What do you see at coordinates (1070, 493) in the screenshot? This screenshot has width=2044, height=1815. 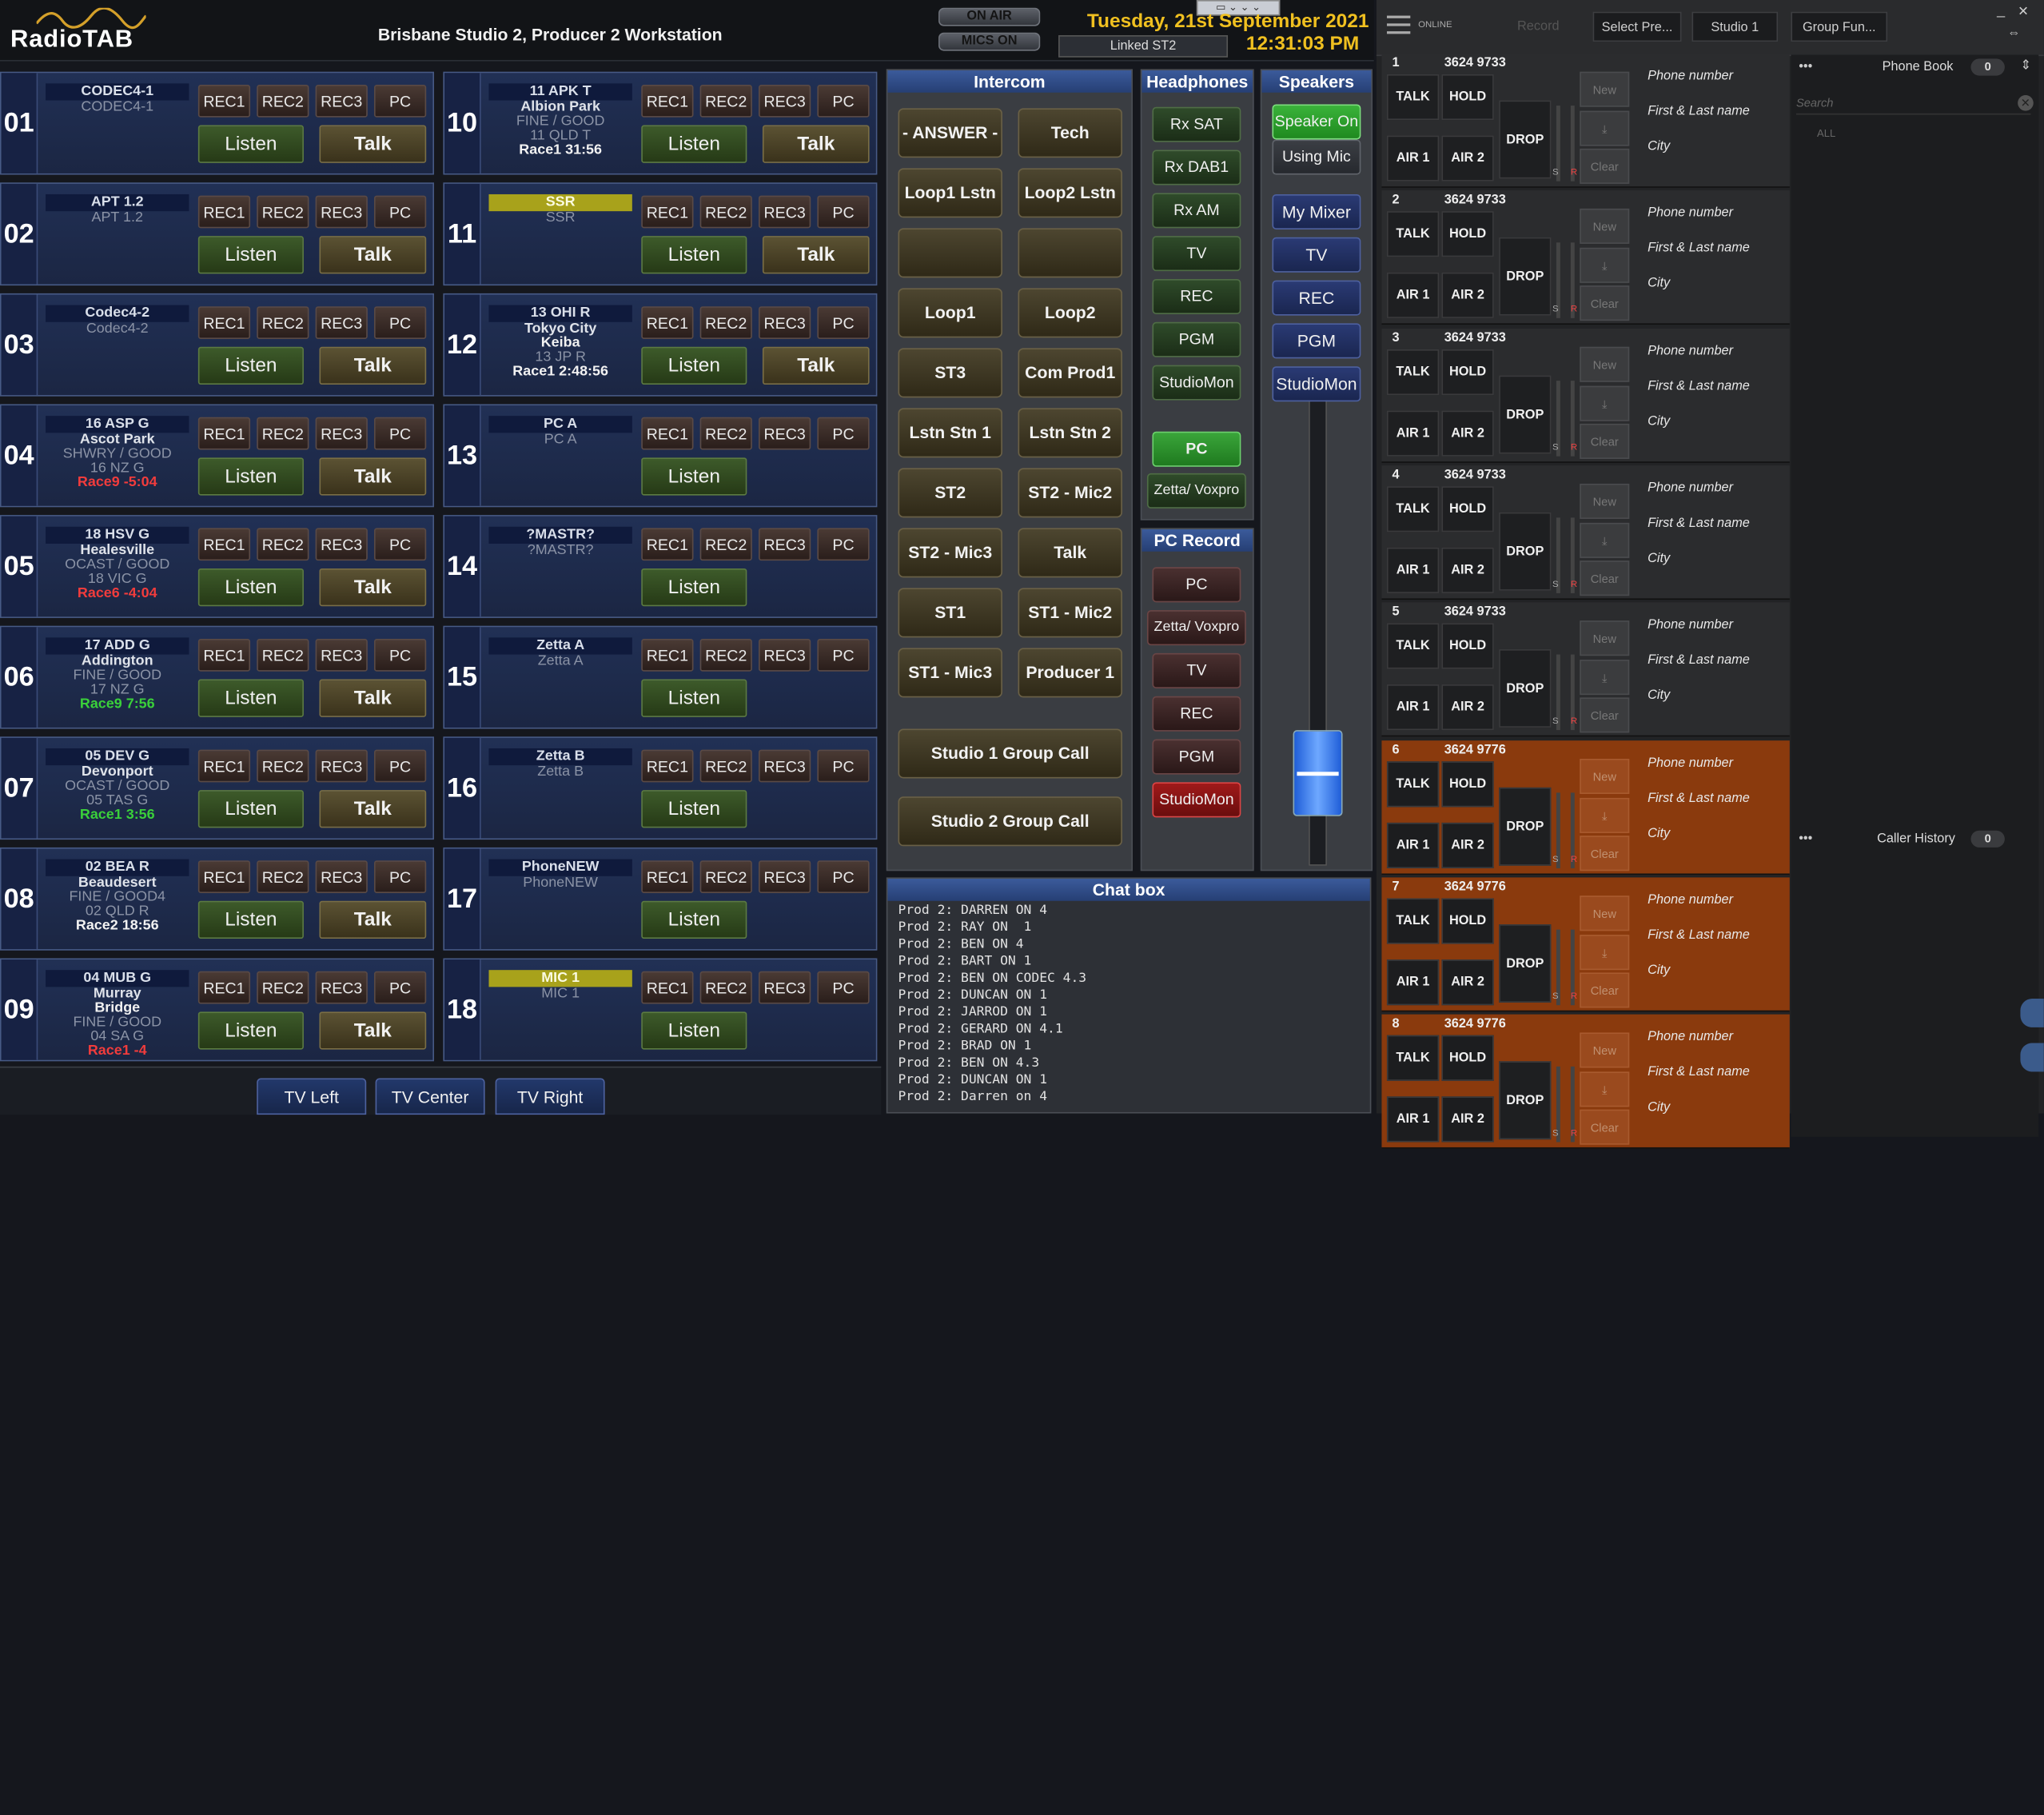 I see `intercom-st2-mic2-button: ST2 - Mic2` at bounding box center [1070, 493].